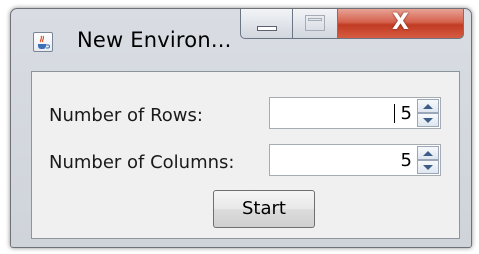 Image resolution: width=479 pixels, height=254 pixels. I want to click on rows-value: 5, so click(406, 113).